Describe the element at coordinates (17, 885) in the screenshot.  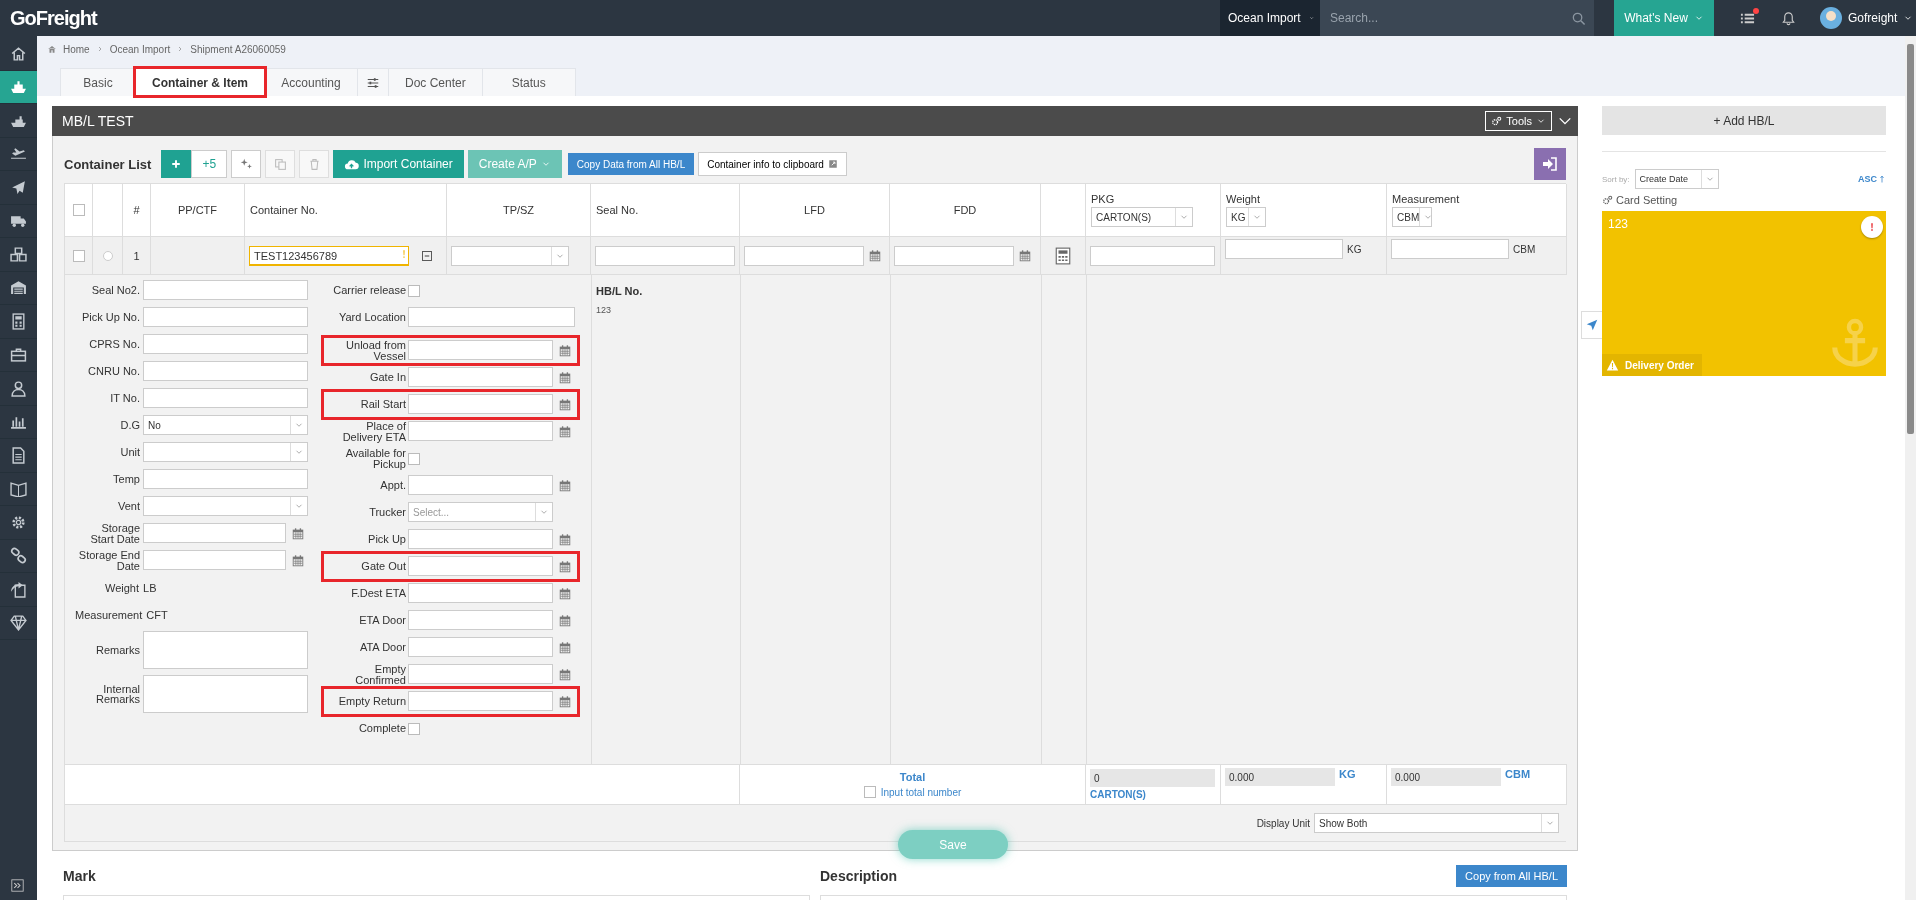
I see `expand-icon` at that location.